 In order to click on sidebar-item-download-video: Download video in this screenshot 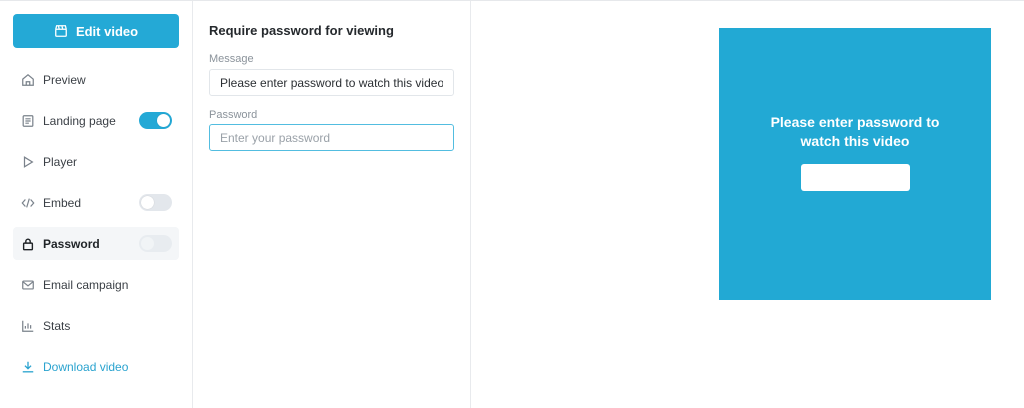, I will do `click(96, 366)`.